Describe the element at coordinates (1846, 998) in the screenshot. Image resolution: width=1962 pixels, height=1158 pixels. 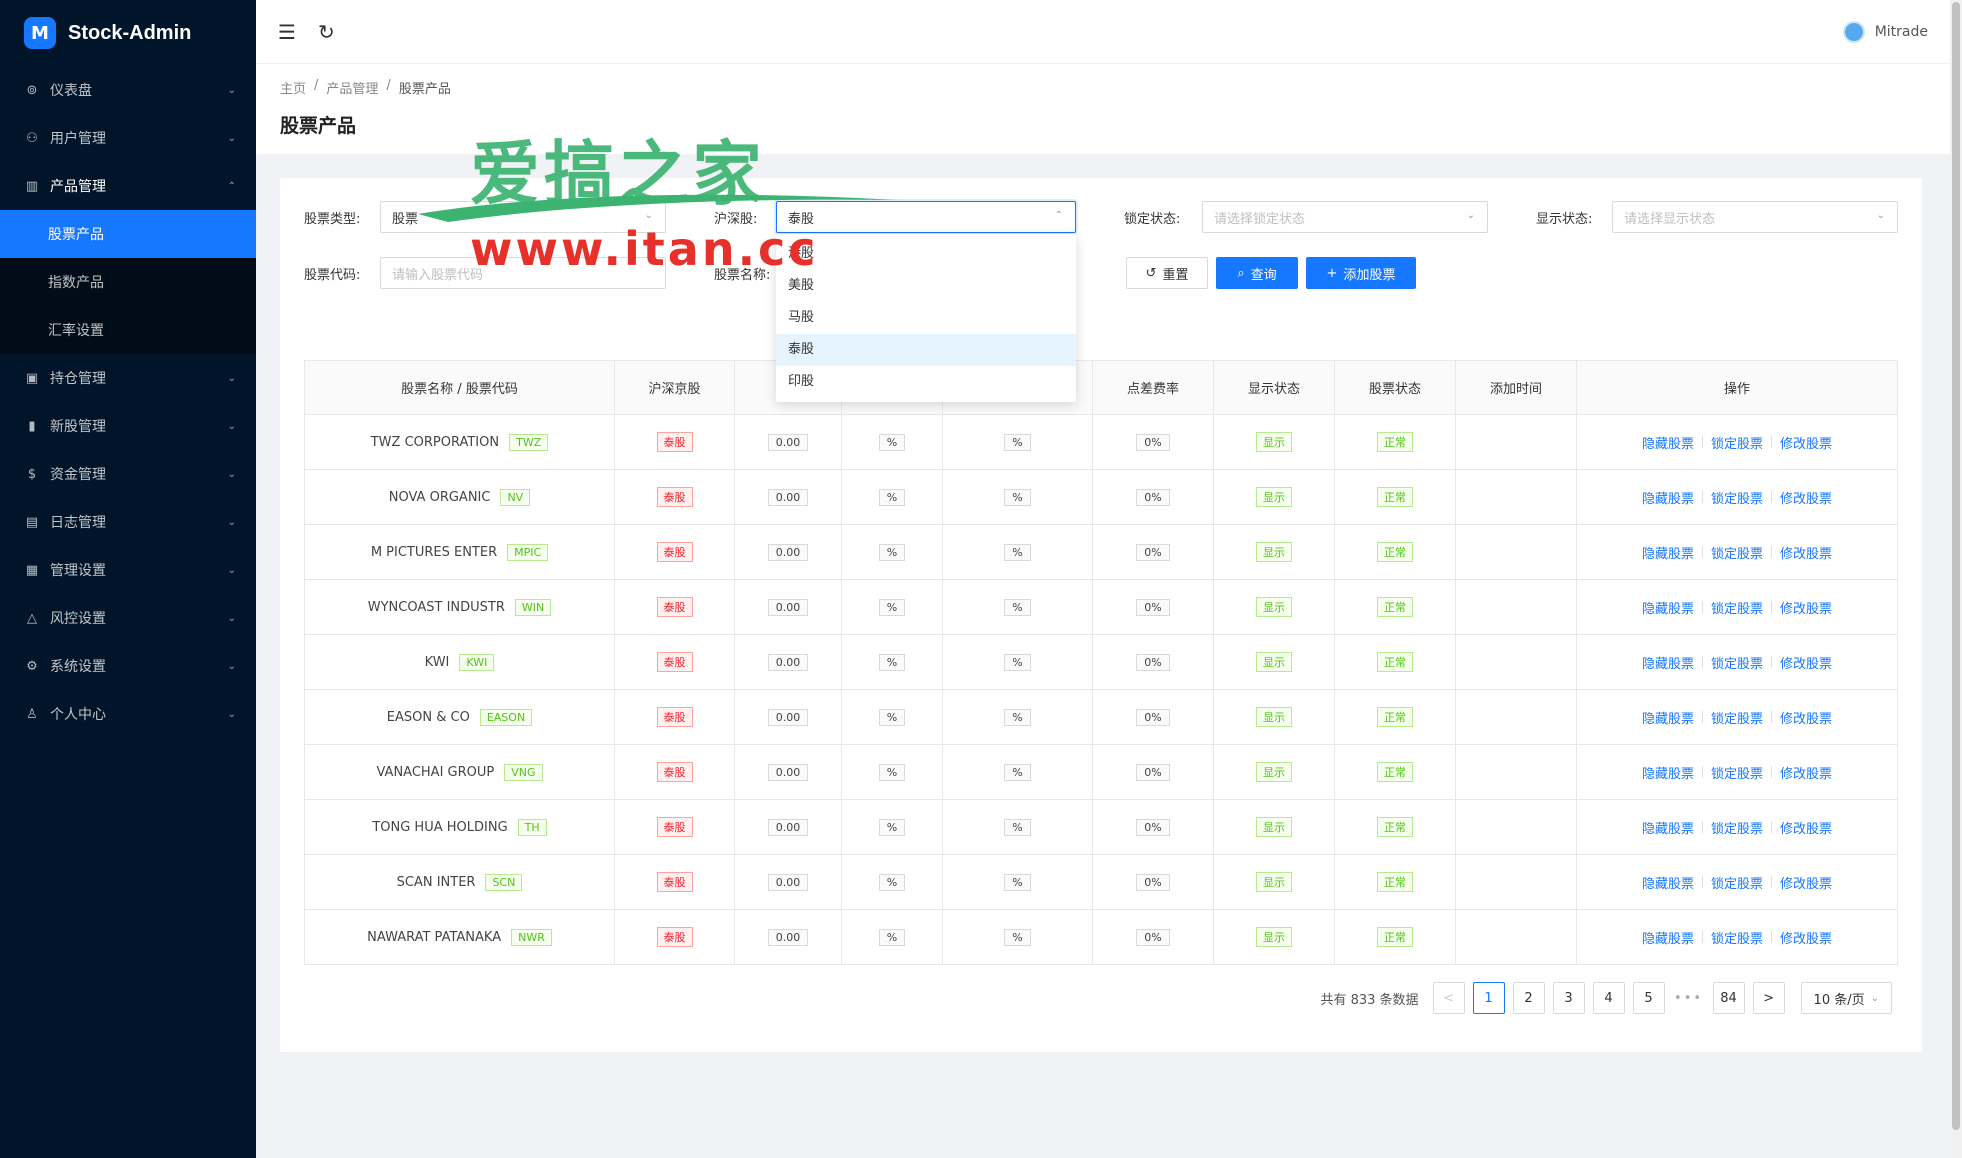
I see `page-size-select: 10 条/页 ⌄` at that location.